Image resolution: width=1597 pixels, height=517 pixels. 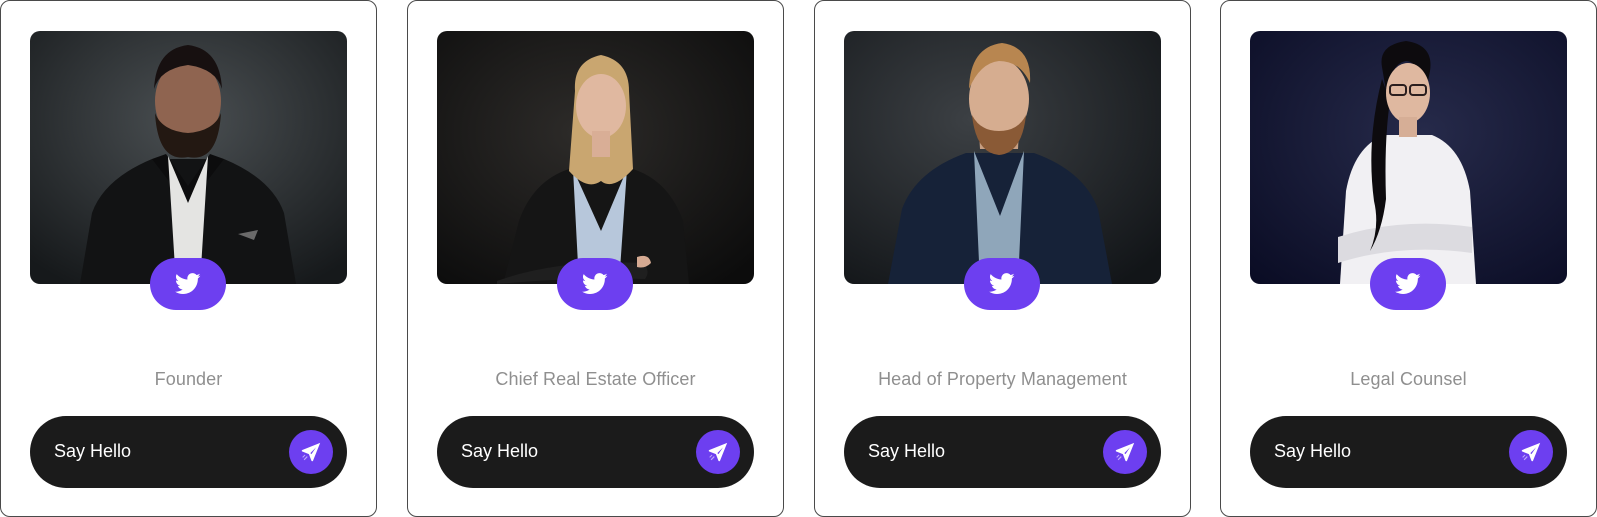 I want to click on legal-counsel-portrait-image, so click(x=1408, y=157).